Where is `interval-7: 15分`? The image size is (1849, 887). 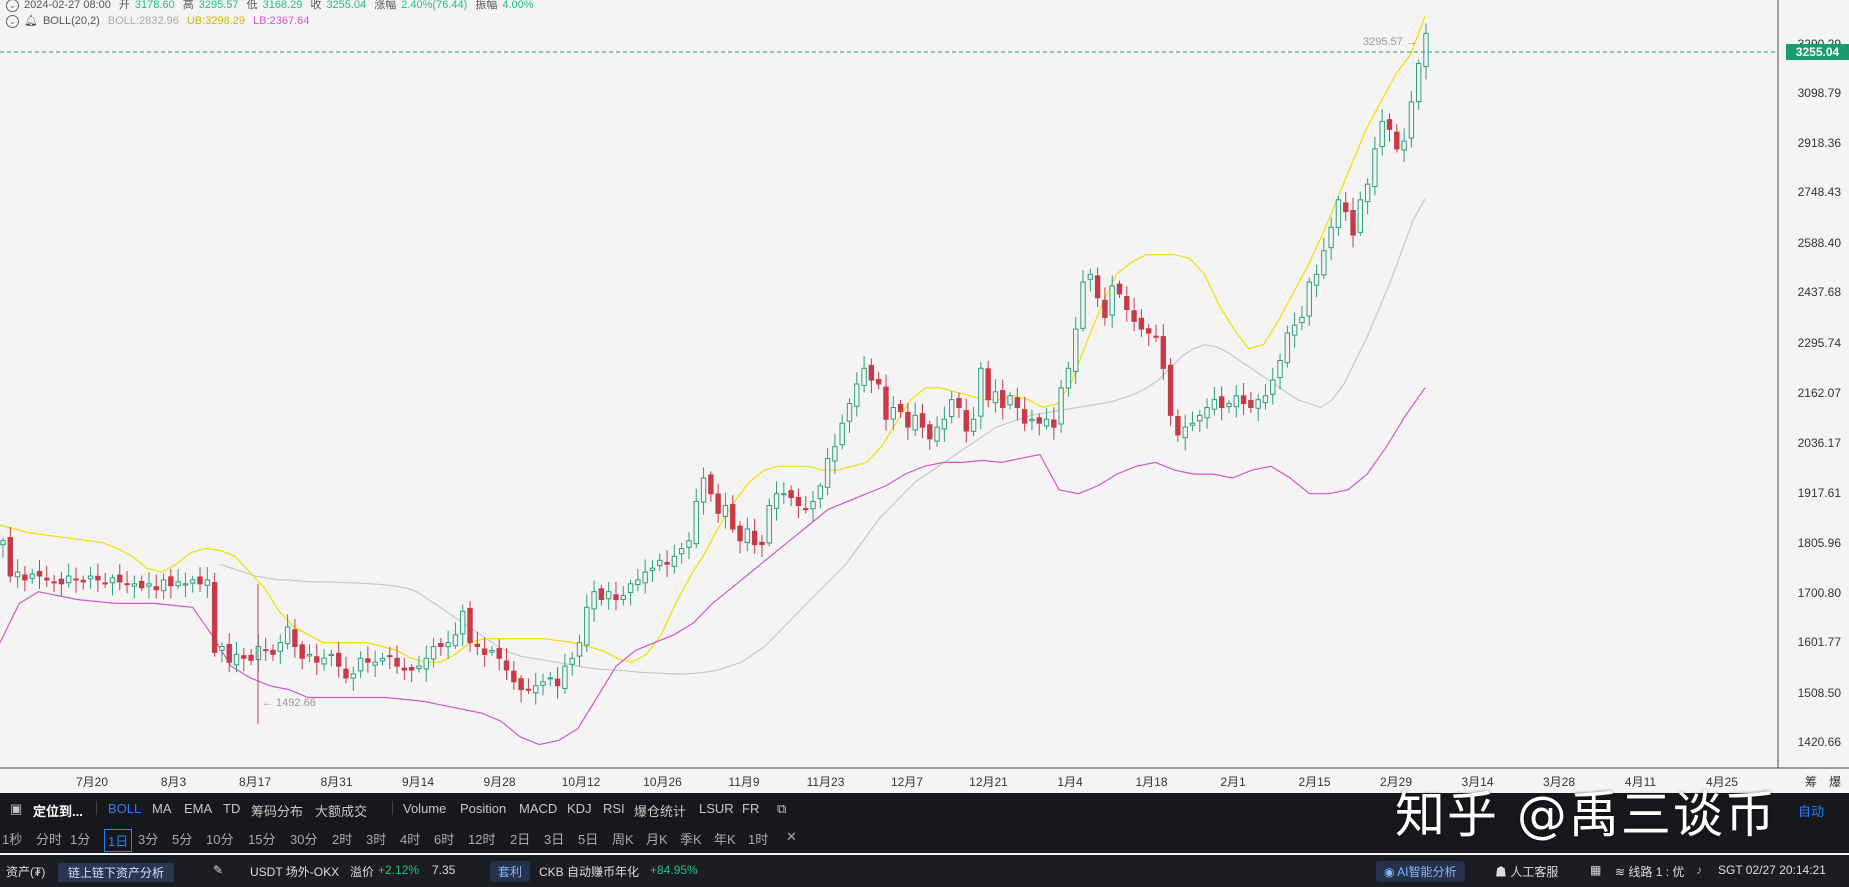
interval-7: 15分 is located at coordinates (261, 838).